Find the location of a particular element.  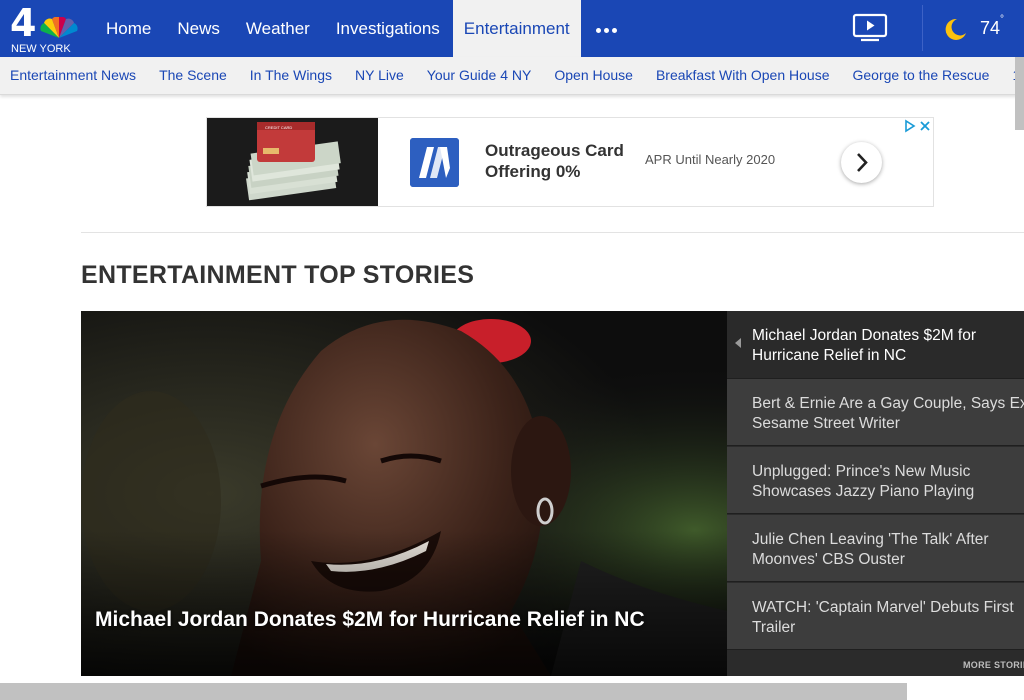

scrollbar-cap is located at coordinates (1019, 28).